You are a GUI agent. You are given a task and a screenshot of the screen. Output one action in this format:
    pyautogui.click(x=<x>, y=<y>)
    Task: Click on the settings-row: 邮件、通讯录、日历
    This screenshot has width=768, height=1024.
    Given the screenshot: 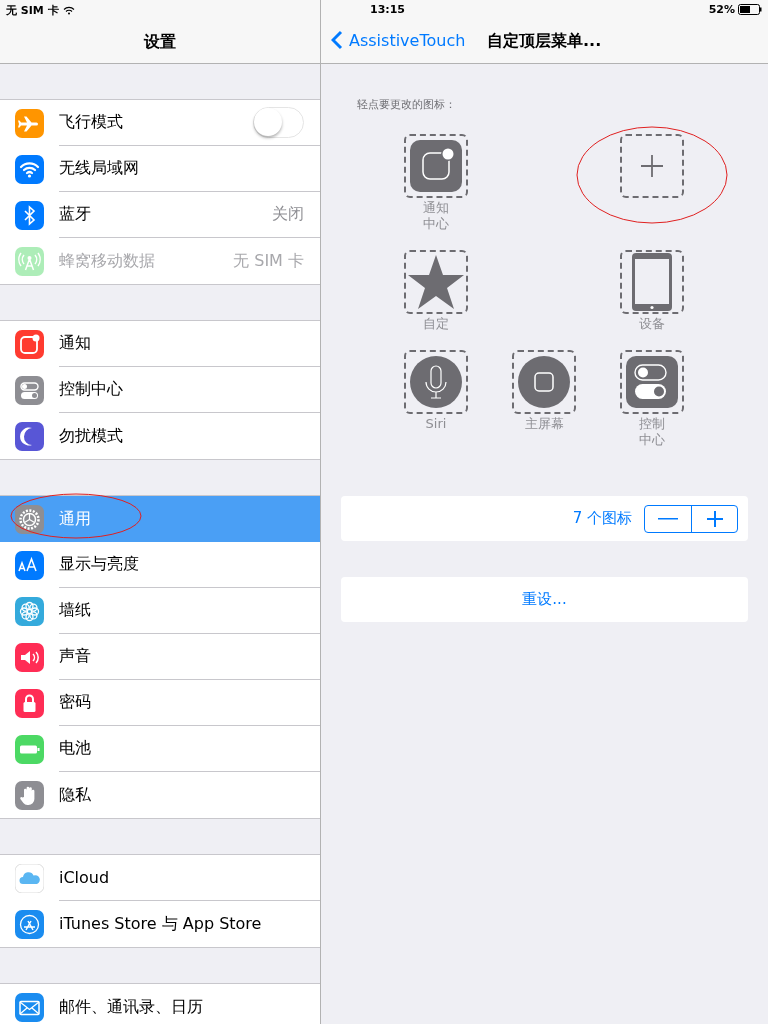 What is the action you would take?
    pyautogui.click(x=160, y=1004)
    